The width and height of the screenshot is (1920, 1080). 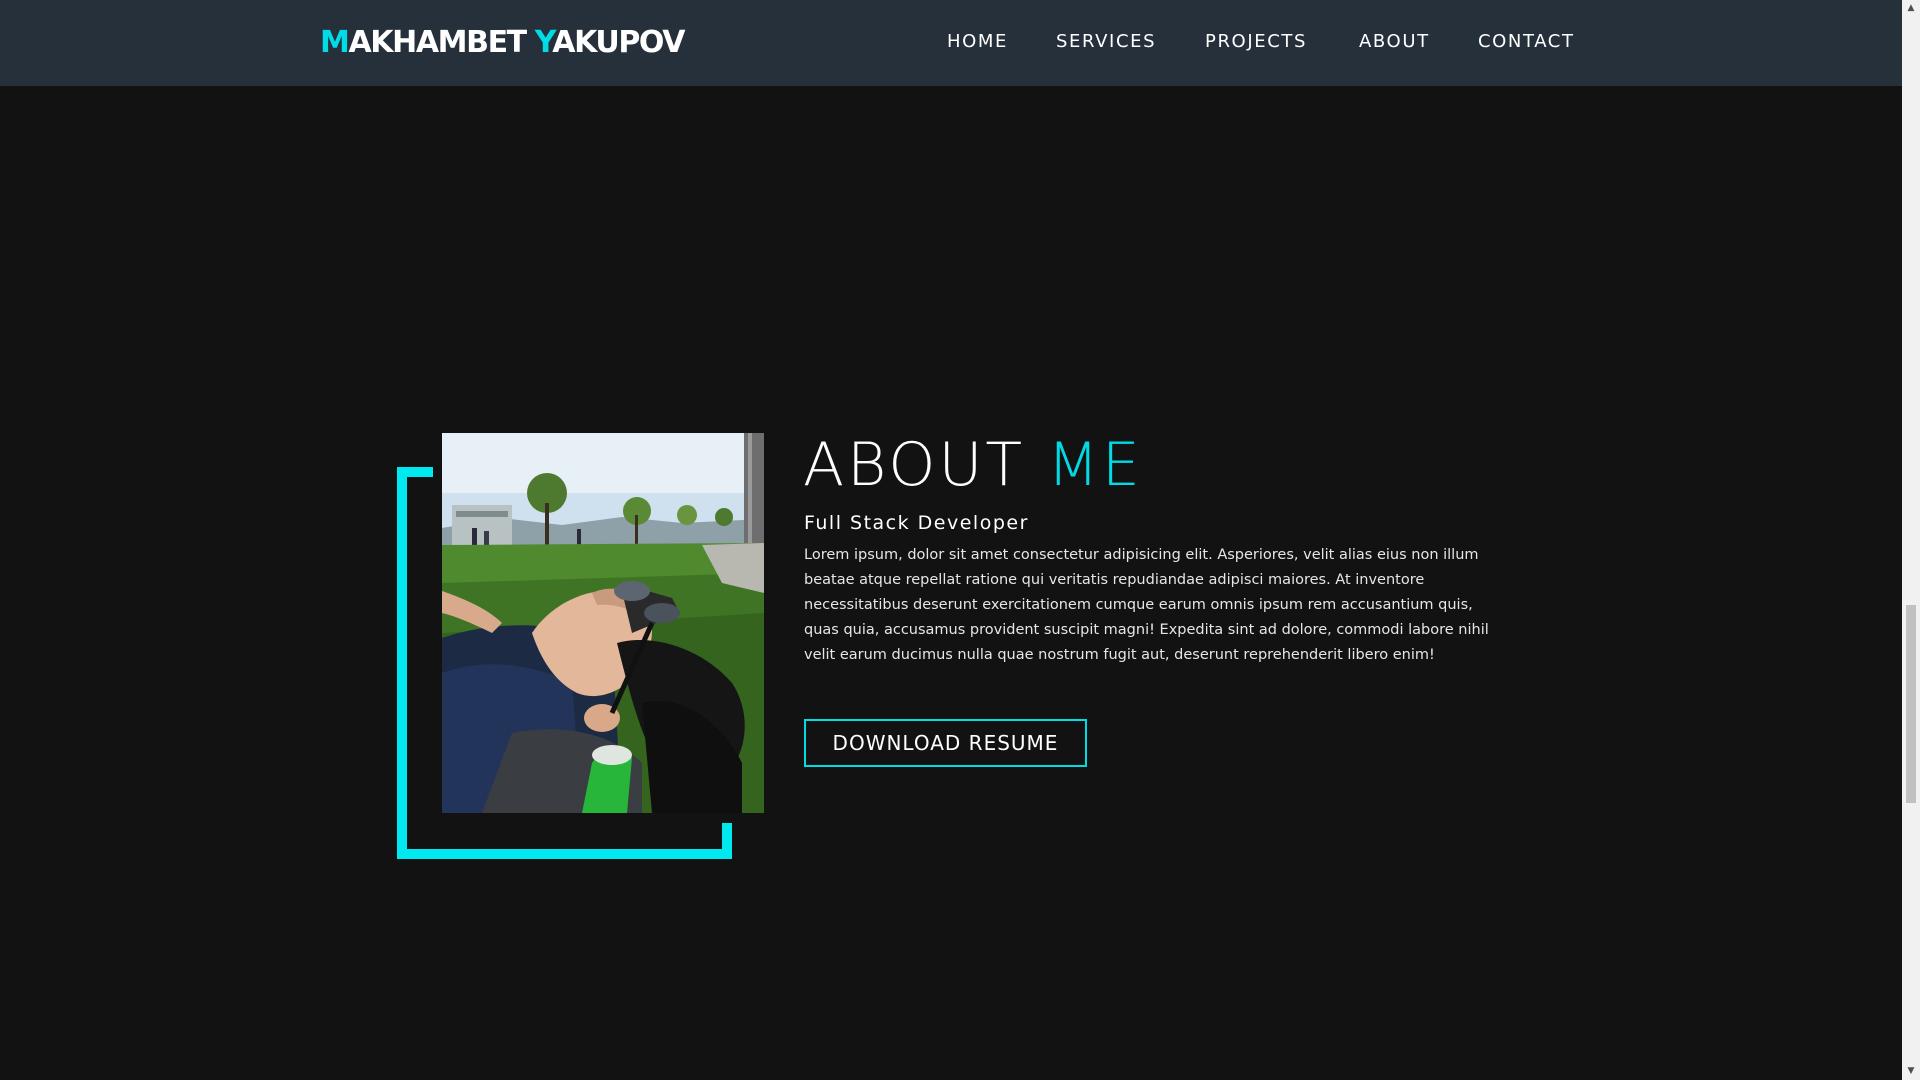 I want to click on nav-link-services: SERVICES, so click(x=1106, y=42).